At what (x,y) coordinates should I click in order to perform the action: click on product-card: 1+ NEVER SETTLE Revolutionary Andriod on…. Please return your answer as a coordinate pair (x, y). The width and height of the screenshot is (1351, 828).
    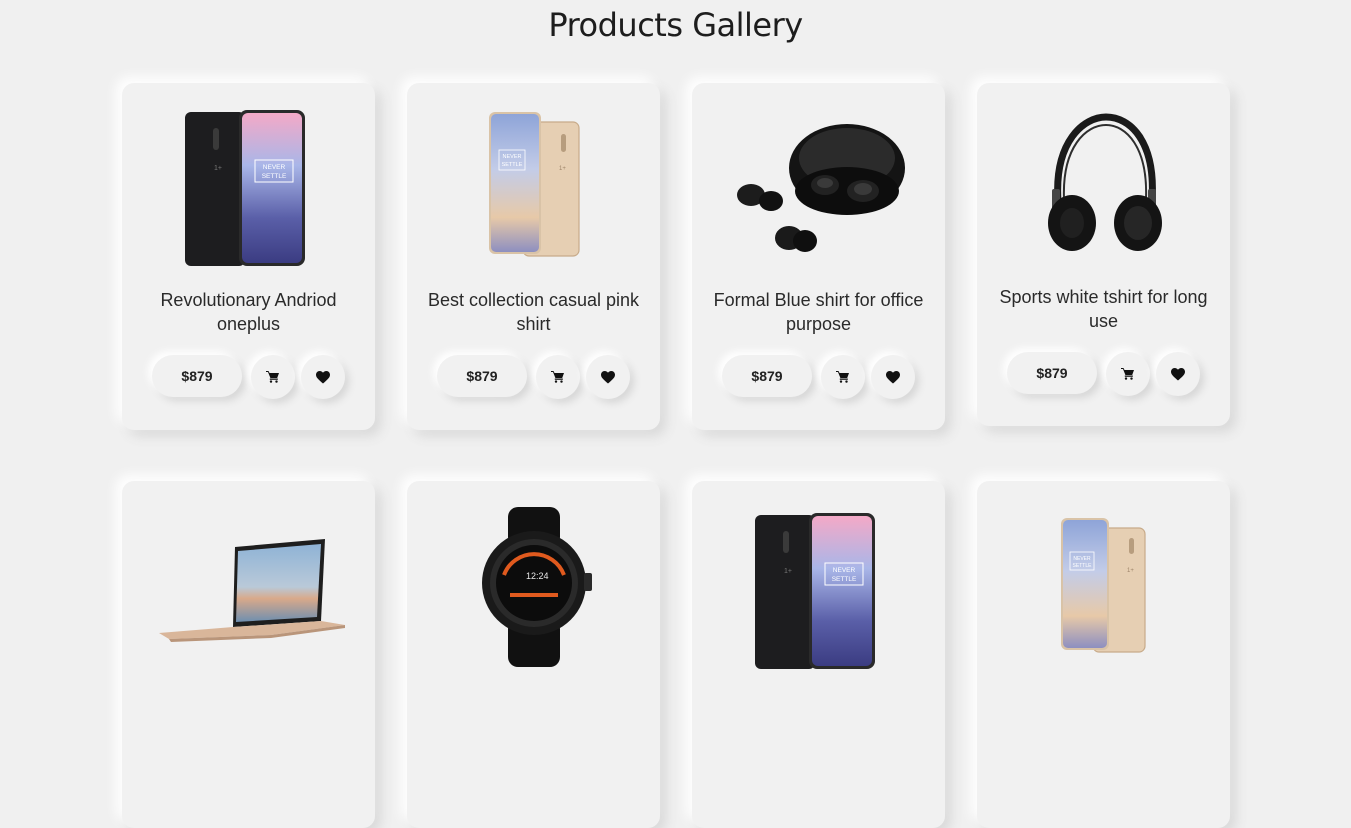
    Looking at the image, I should click on (248, 256).